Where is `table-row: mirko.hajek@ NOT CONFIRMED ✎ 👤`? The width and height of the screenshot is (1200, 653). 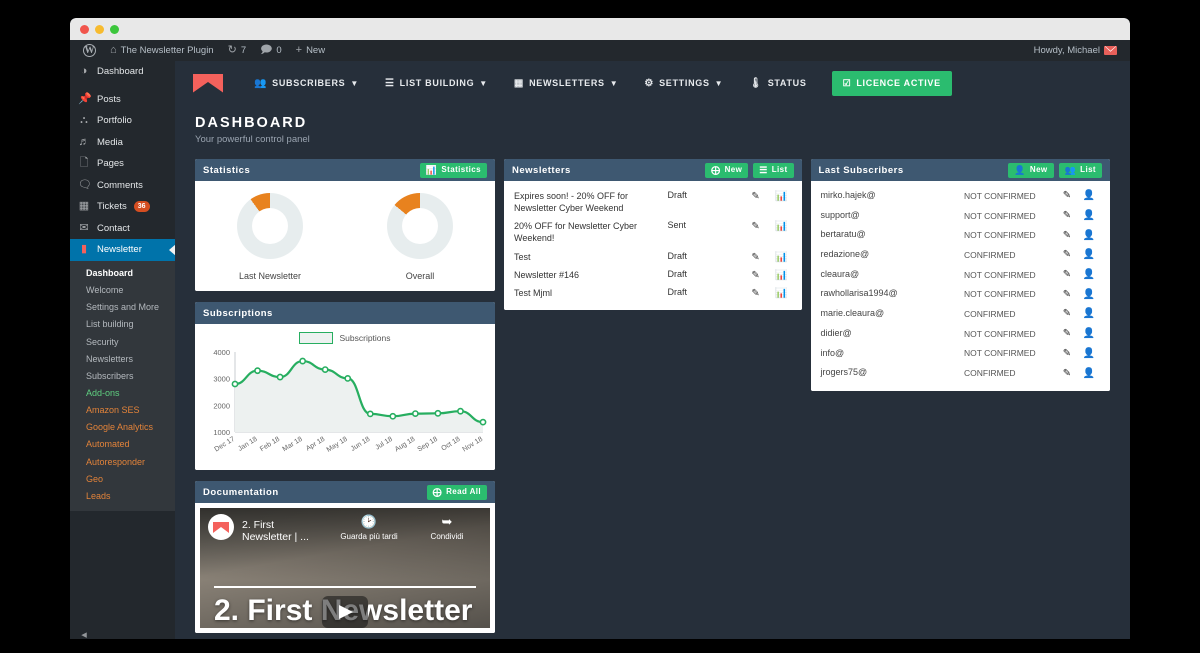
table-row: mirko.hajek@ NOT CONFIRMED ✎ 👤 is located at coordinates (960, 196).